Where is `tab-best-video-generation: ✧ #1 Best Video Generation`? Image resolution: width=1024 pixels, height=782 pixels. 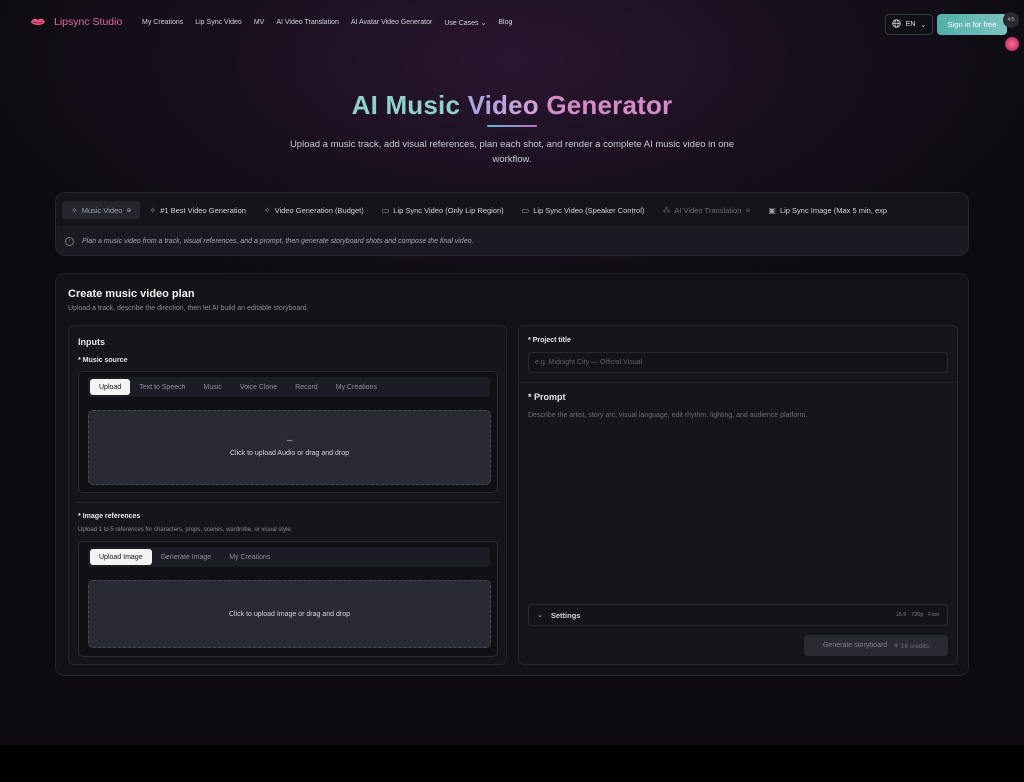 tab-best-video-generation: ✧ #1 Best Video Generation is located at coordinates (197, 210).